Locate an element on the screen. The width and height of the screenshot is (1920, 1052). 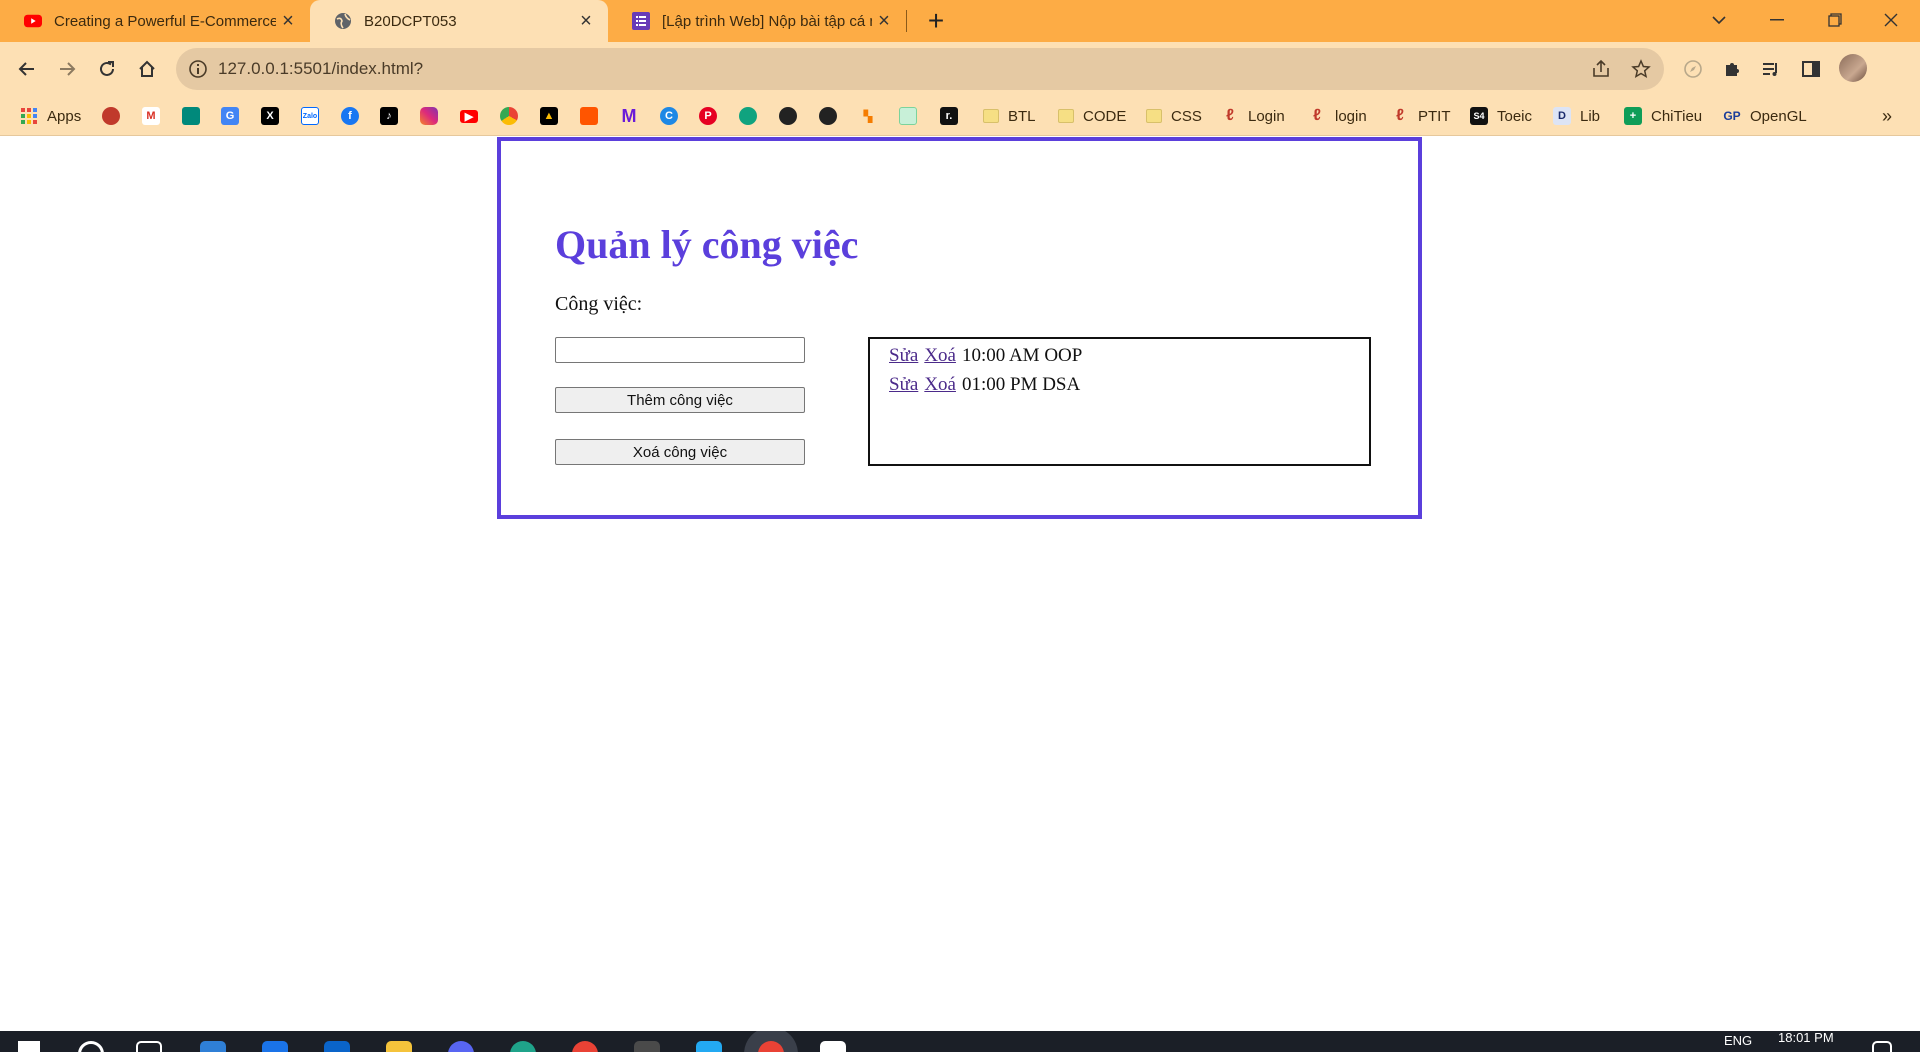
bookmark-icon-only: X is located at coordinates (270, 116).